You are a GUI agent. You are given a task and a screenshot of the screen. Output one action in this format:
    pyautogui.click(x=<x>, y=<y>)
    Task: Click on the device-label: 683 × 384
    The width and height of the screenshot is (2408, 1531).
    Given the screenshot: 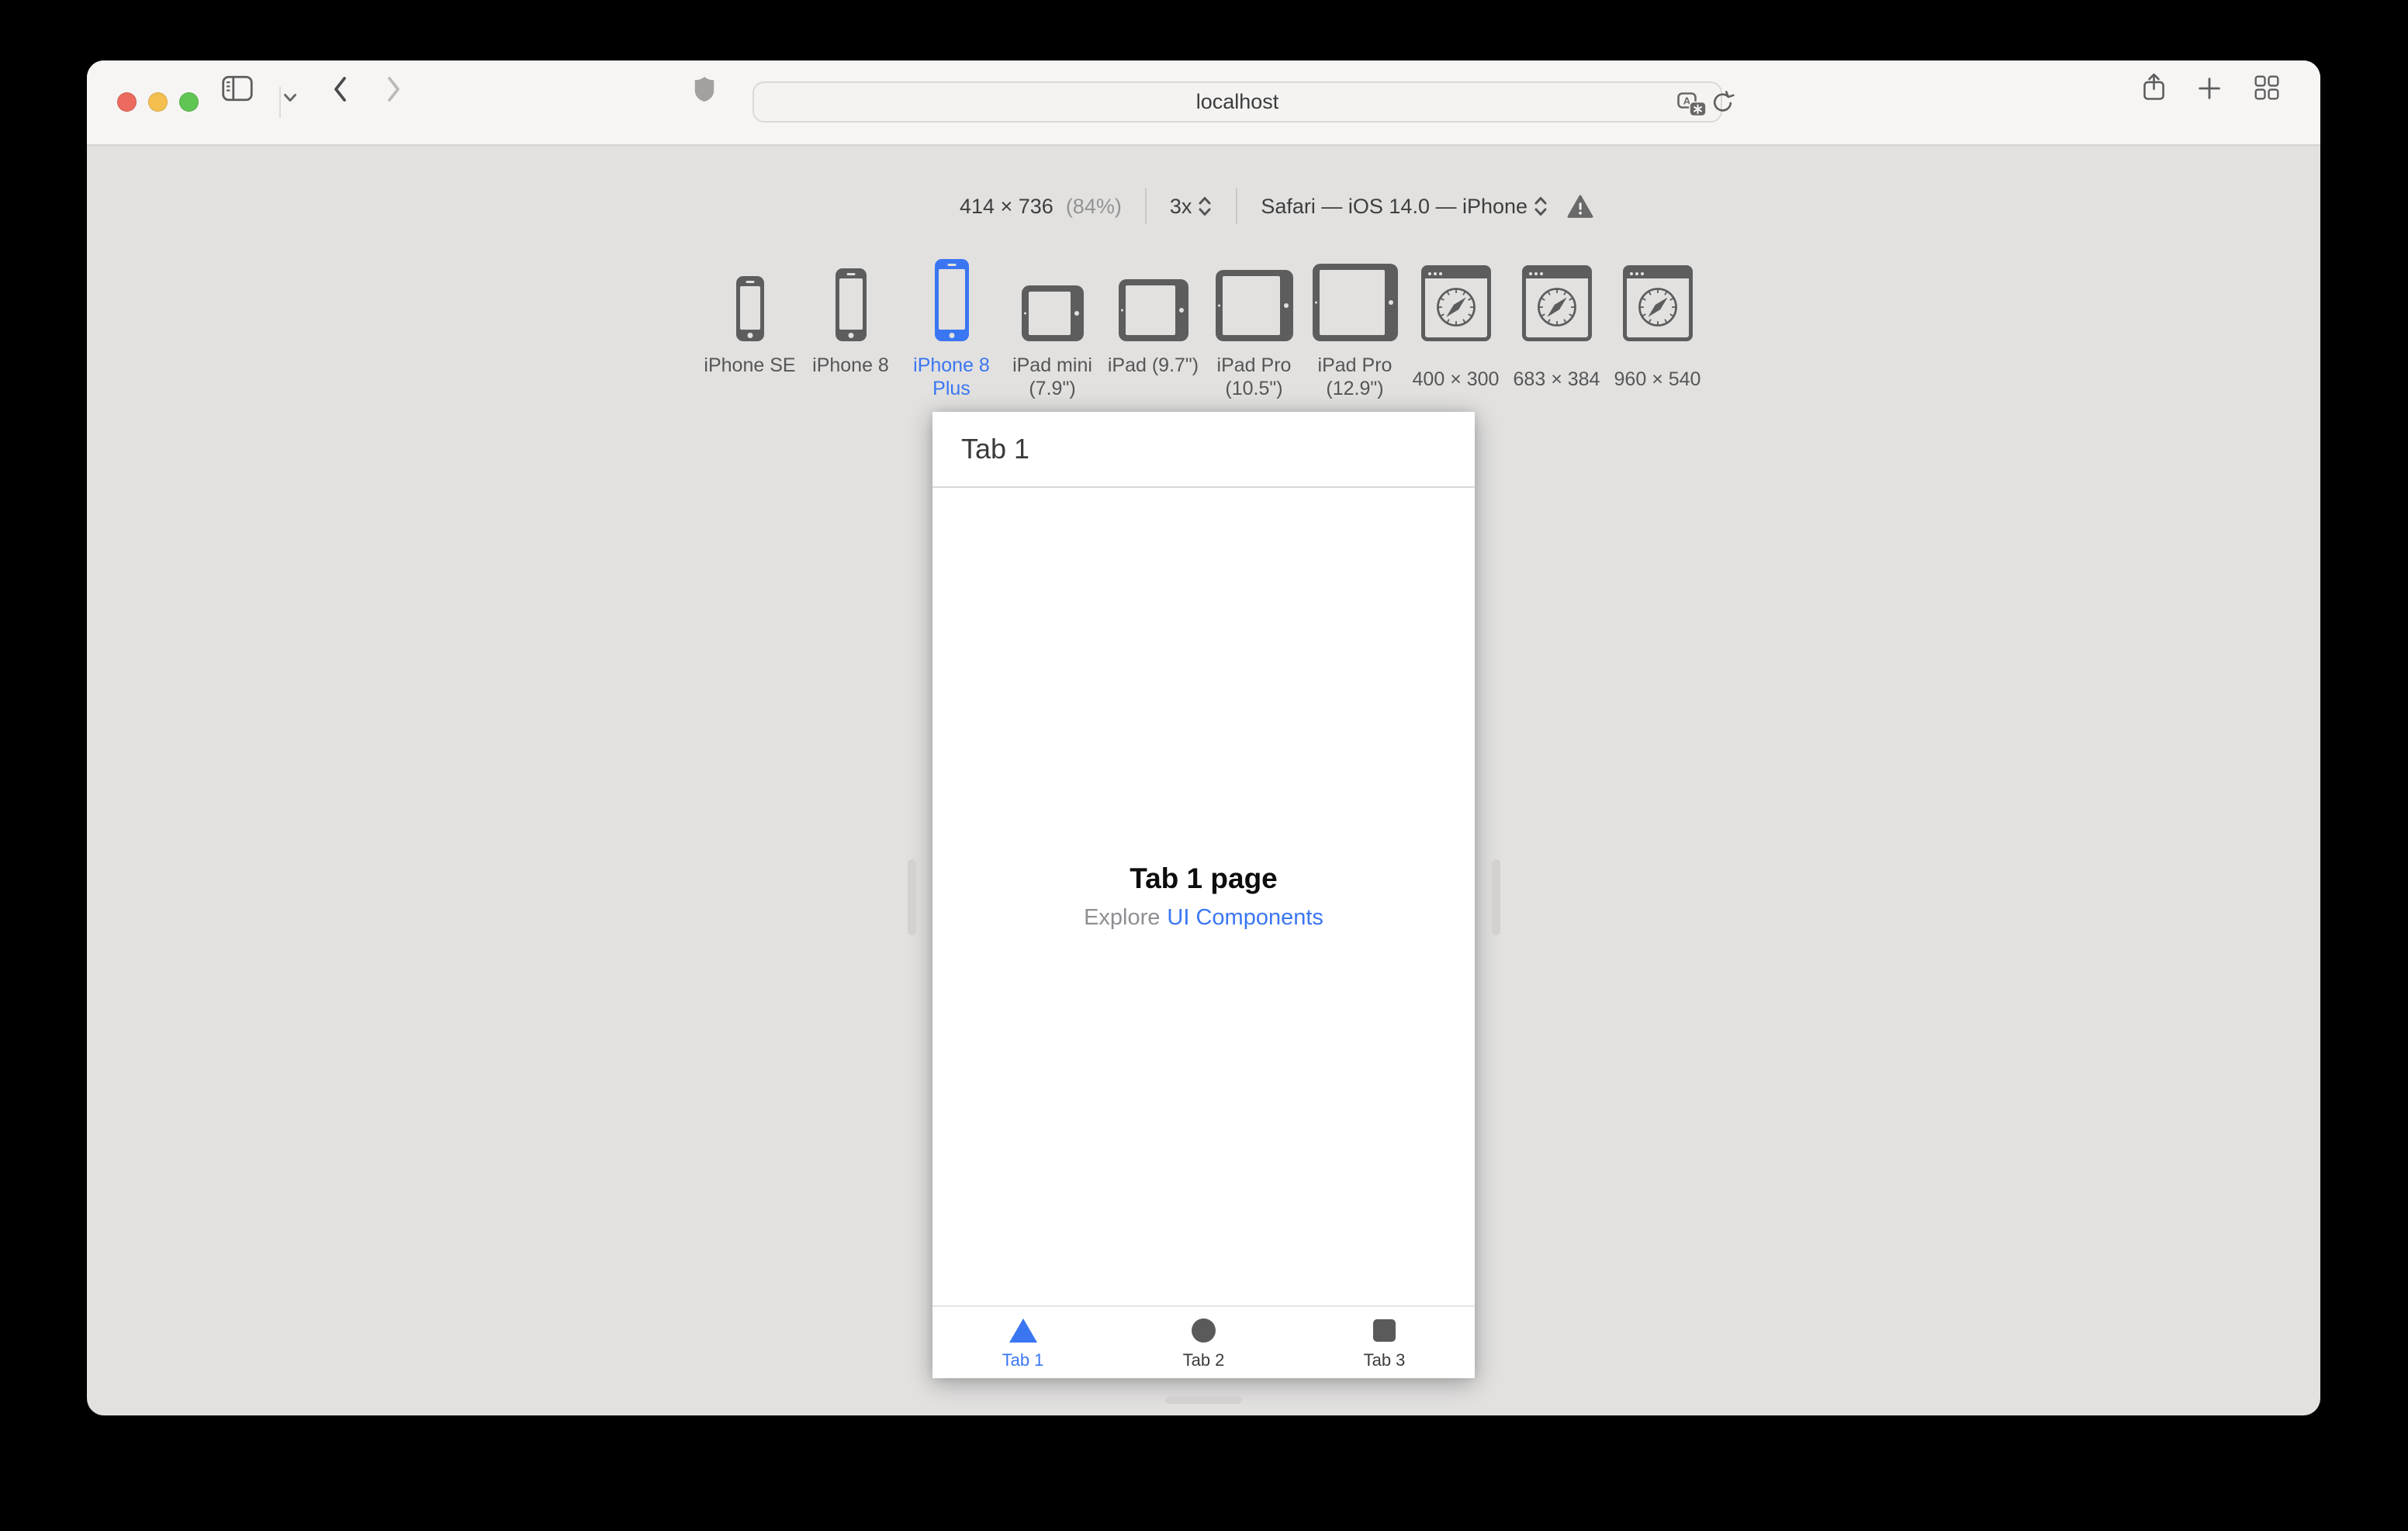 What is the action you would take?
    pyautogui.click(x=1556, y=379)
    